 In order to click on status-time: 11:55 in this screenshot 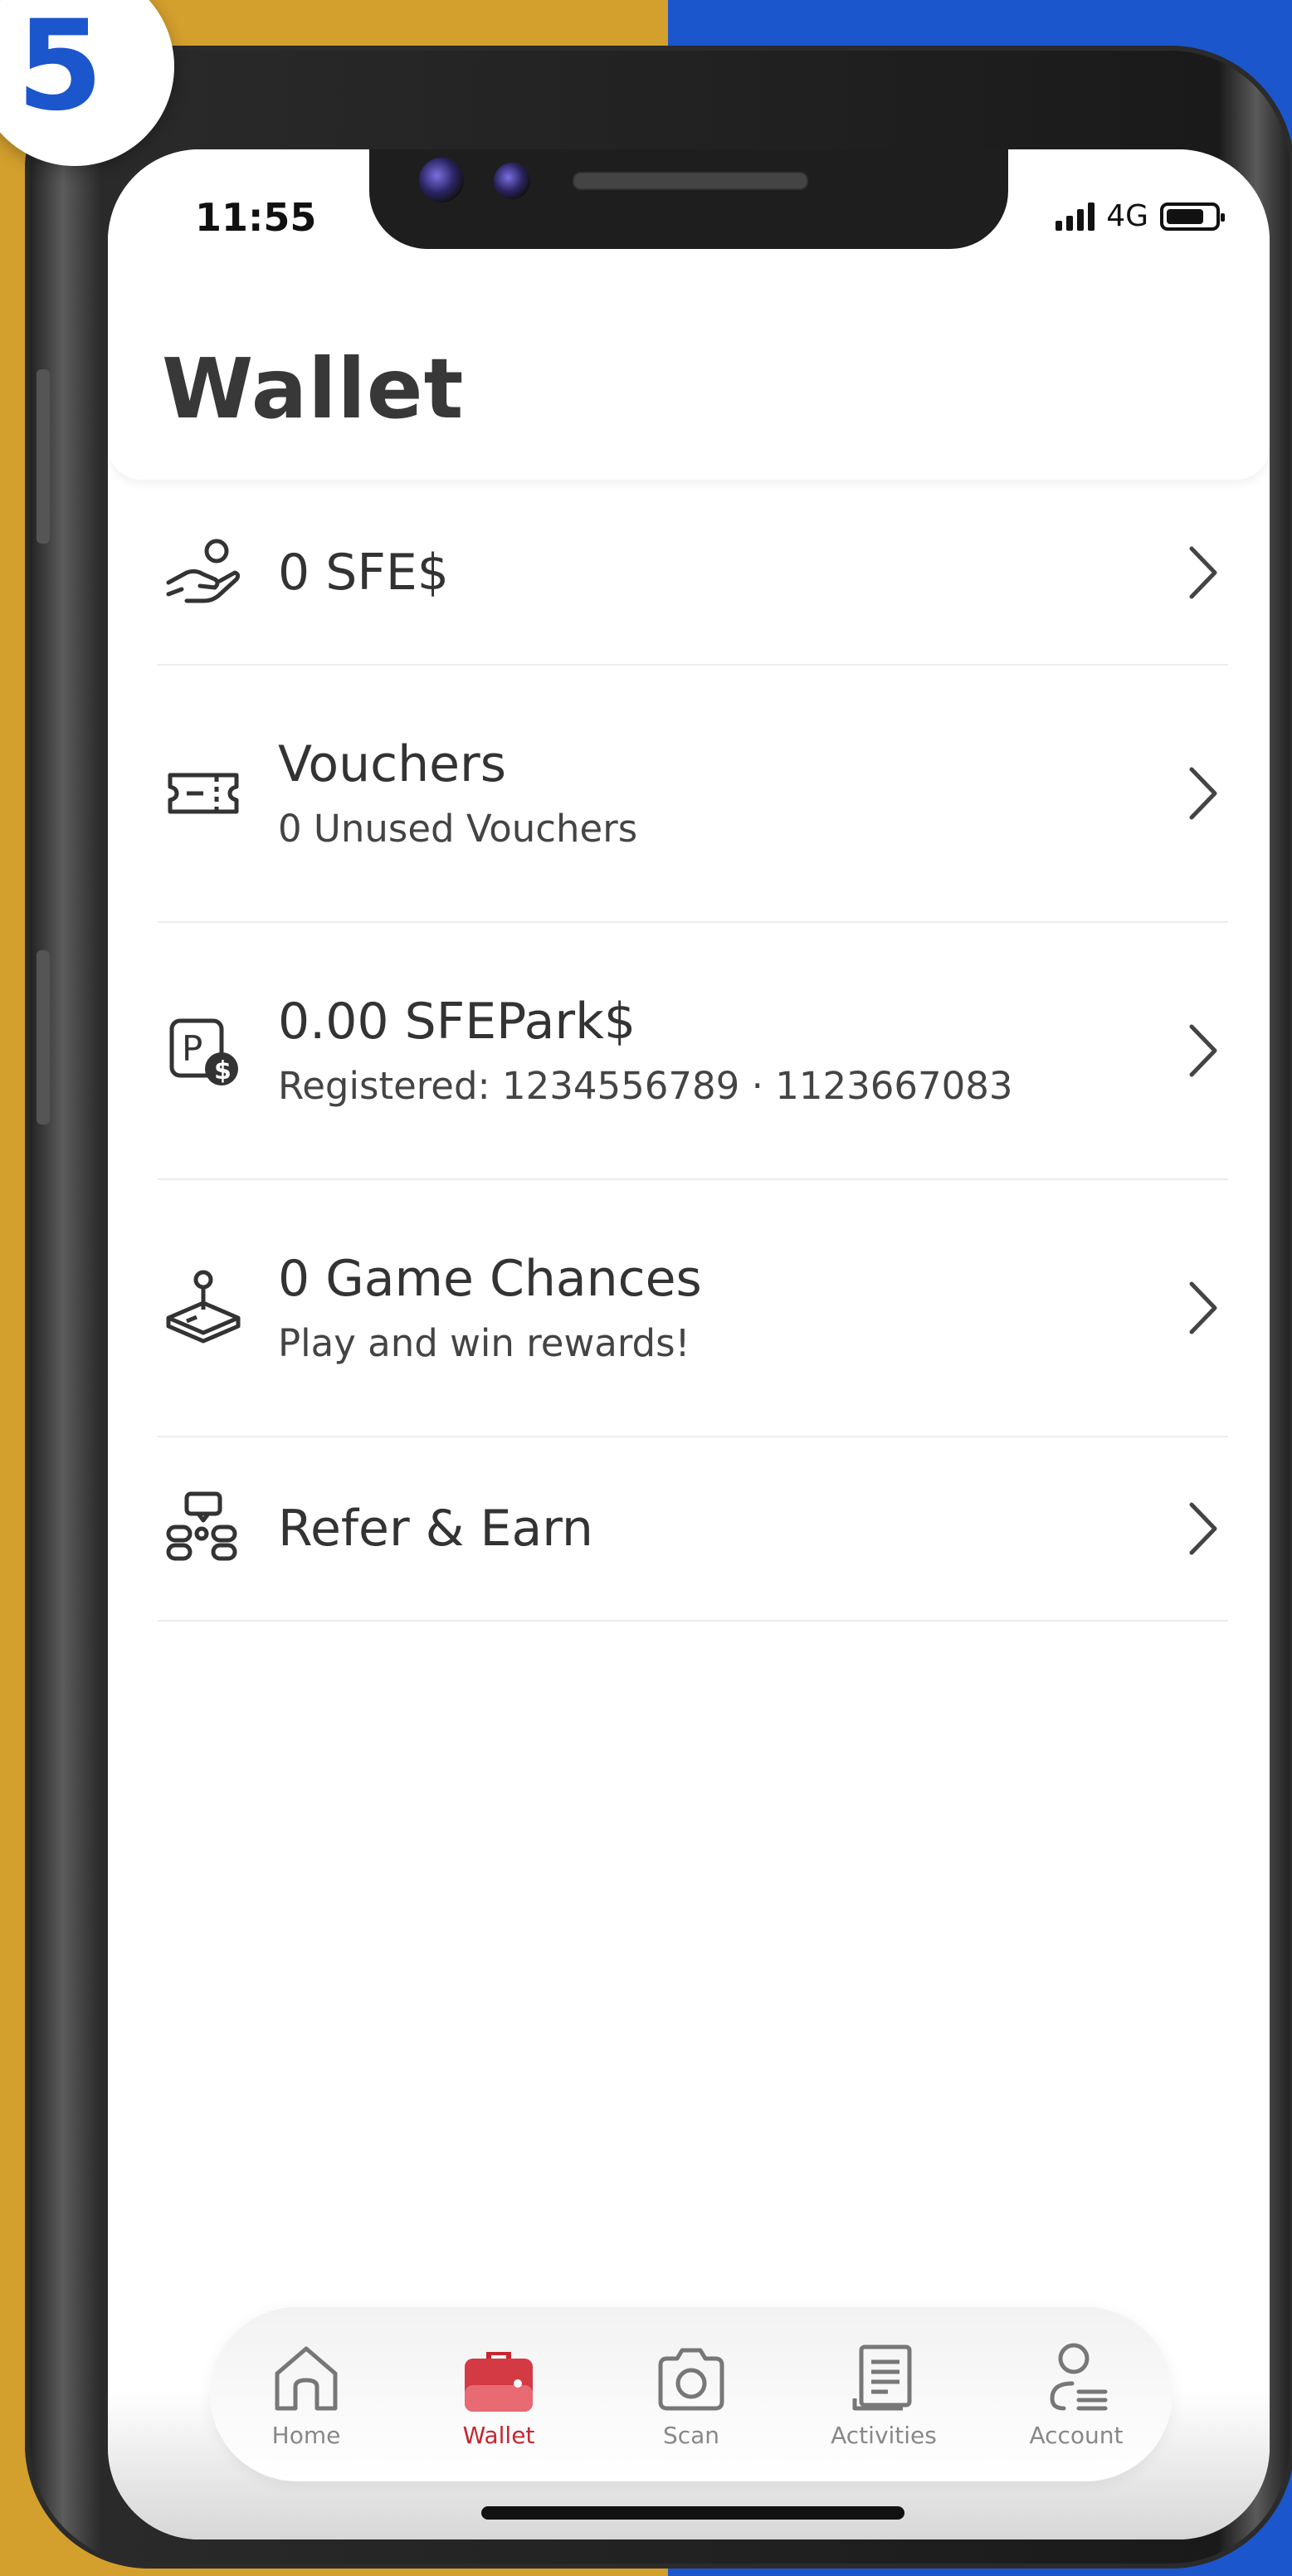, I will do `click(256, 218)`.